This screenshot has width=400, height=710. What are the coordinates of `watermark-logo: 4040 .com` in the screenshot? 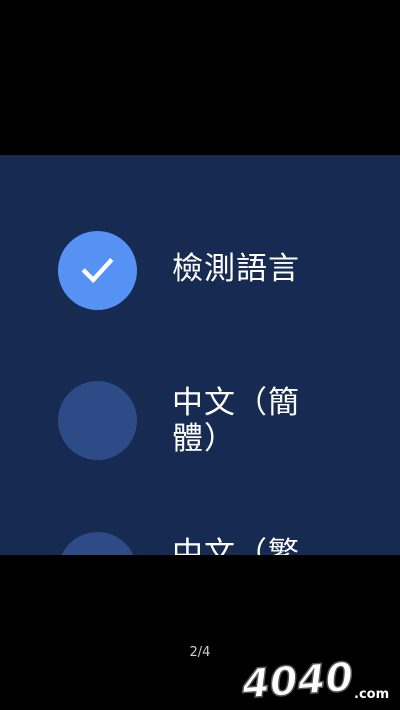 It's located at (314, 679).